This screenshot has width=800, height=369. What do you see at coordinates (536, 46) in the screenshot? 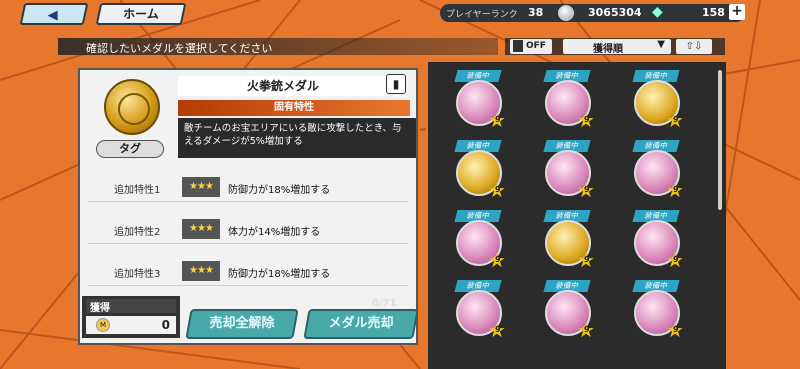
I see `favorite-toggle-state: OFF` at bounding box center [536, 46].